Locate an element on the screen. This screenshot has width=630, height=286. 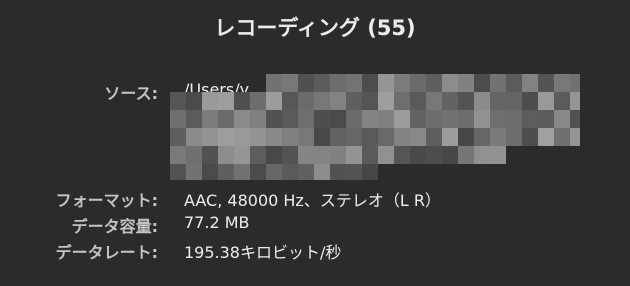
data-rate-label: データレート: is located at coordinates (106, 252).